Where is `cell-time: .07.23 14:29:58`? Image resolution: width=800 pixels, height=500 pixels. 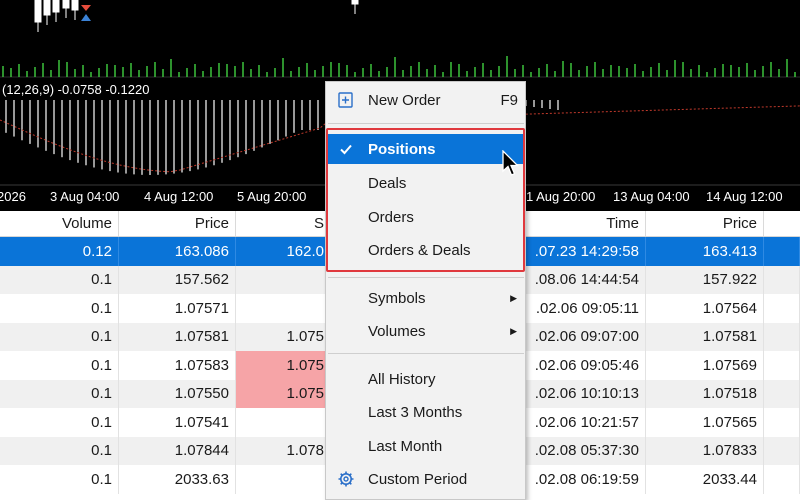
cell-time: .07.23 14:29:58 is located at coordinates (581, 251).